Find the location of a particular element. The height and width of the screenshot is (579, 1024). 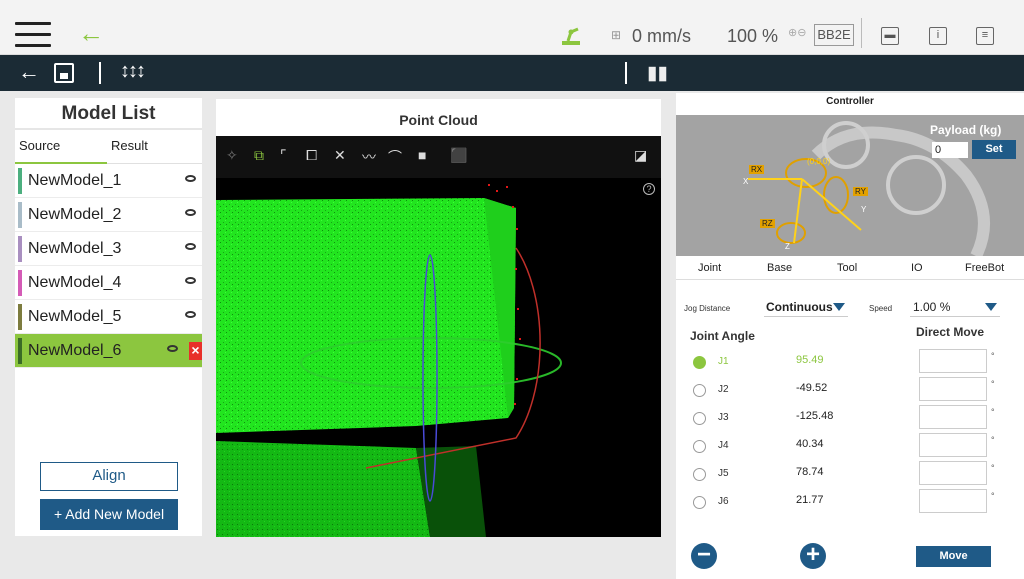

joint-value: -125.48 is located at coordinates (815, 416).